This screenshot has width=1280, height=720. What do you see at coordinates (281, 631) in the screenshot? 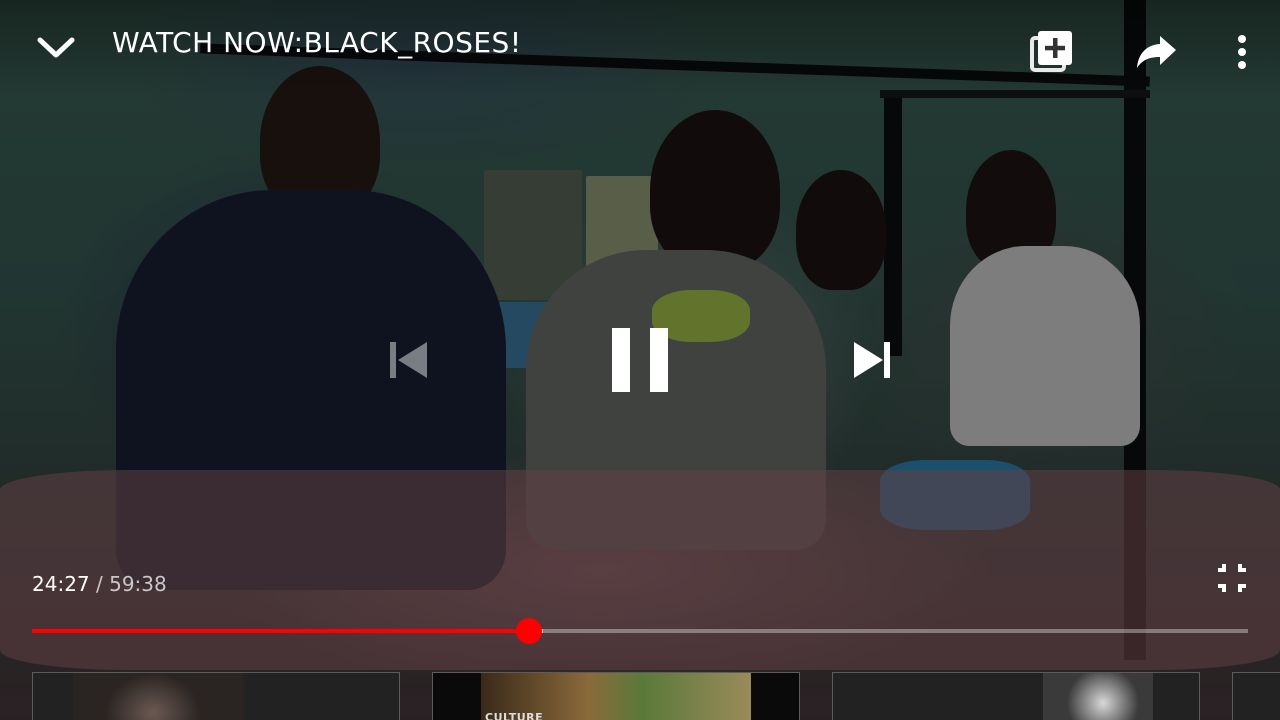
I see `seek-played` at bounding box center [281, 631].